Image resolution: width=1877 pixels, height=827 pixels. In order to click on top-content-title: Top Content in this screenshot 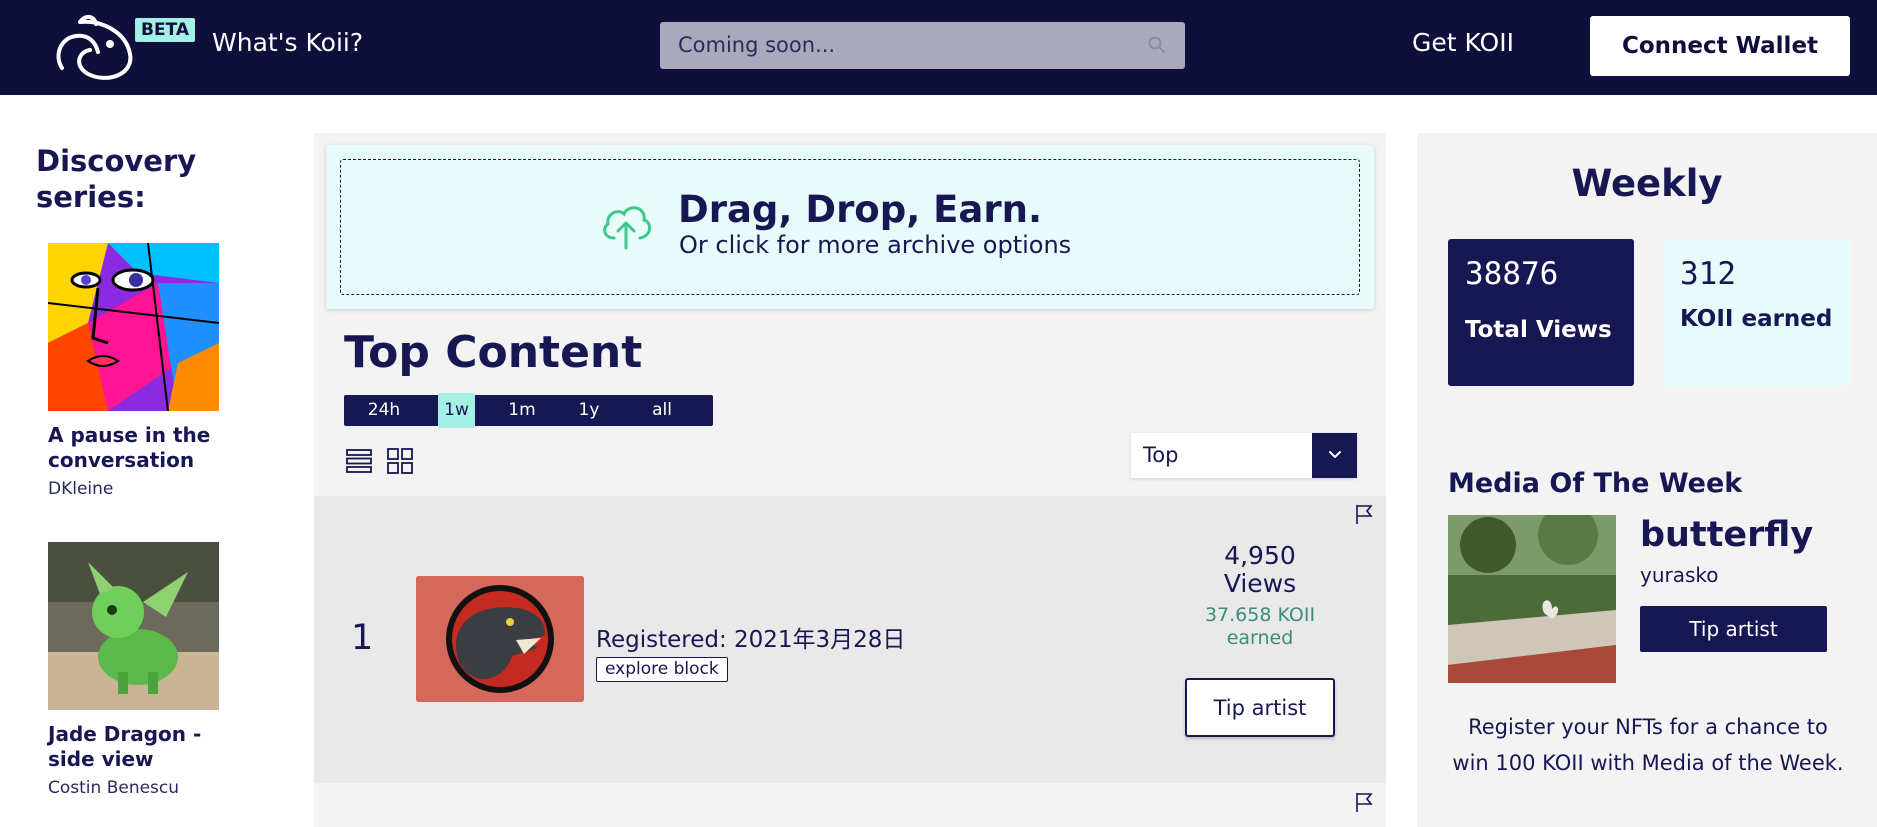, I will do `click(493, 352)`.